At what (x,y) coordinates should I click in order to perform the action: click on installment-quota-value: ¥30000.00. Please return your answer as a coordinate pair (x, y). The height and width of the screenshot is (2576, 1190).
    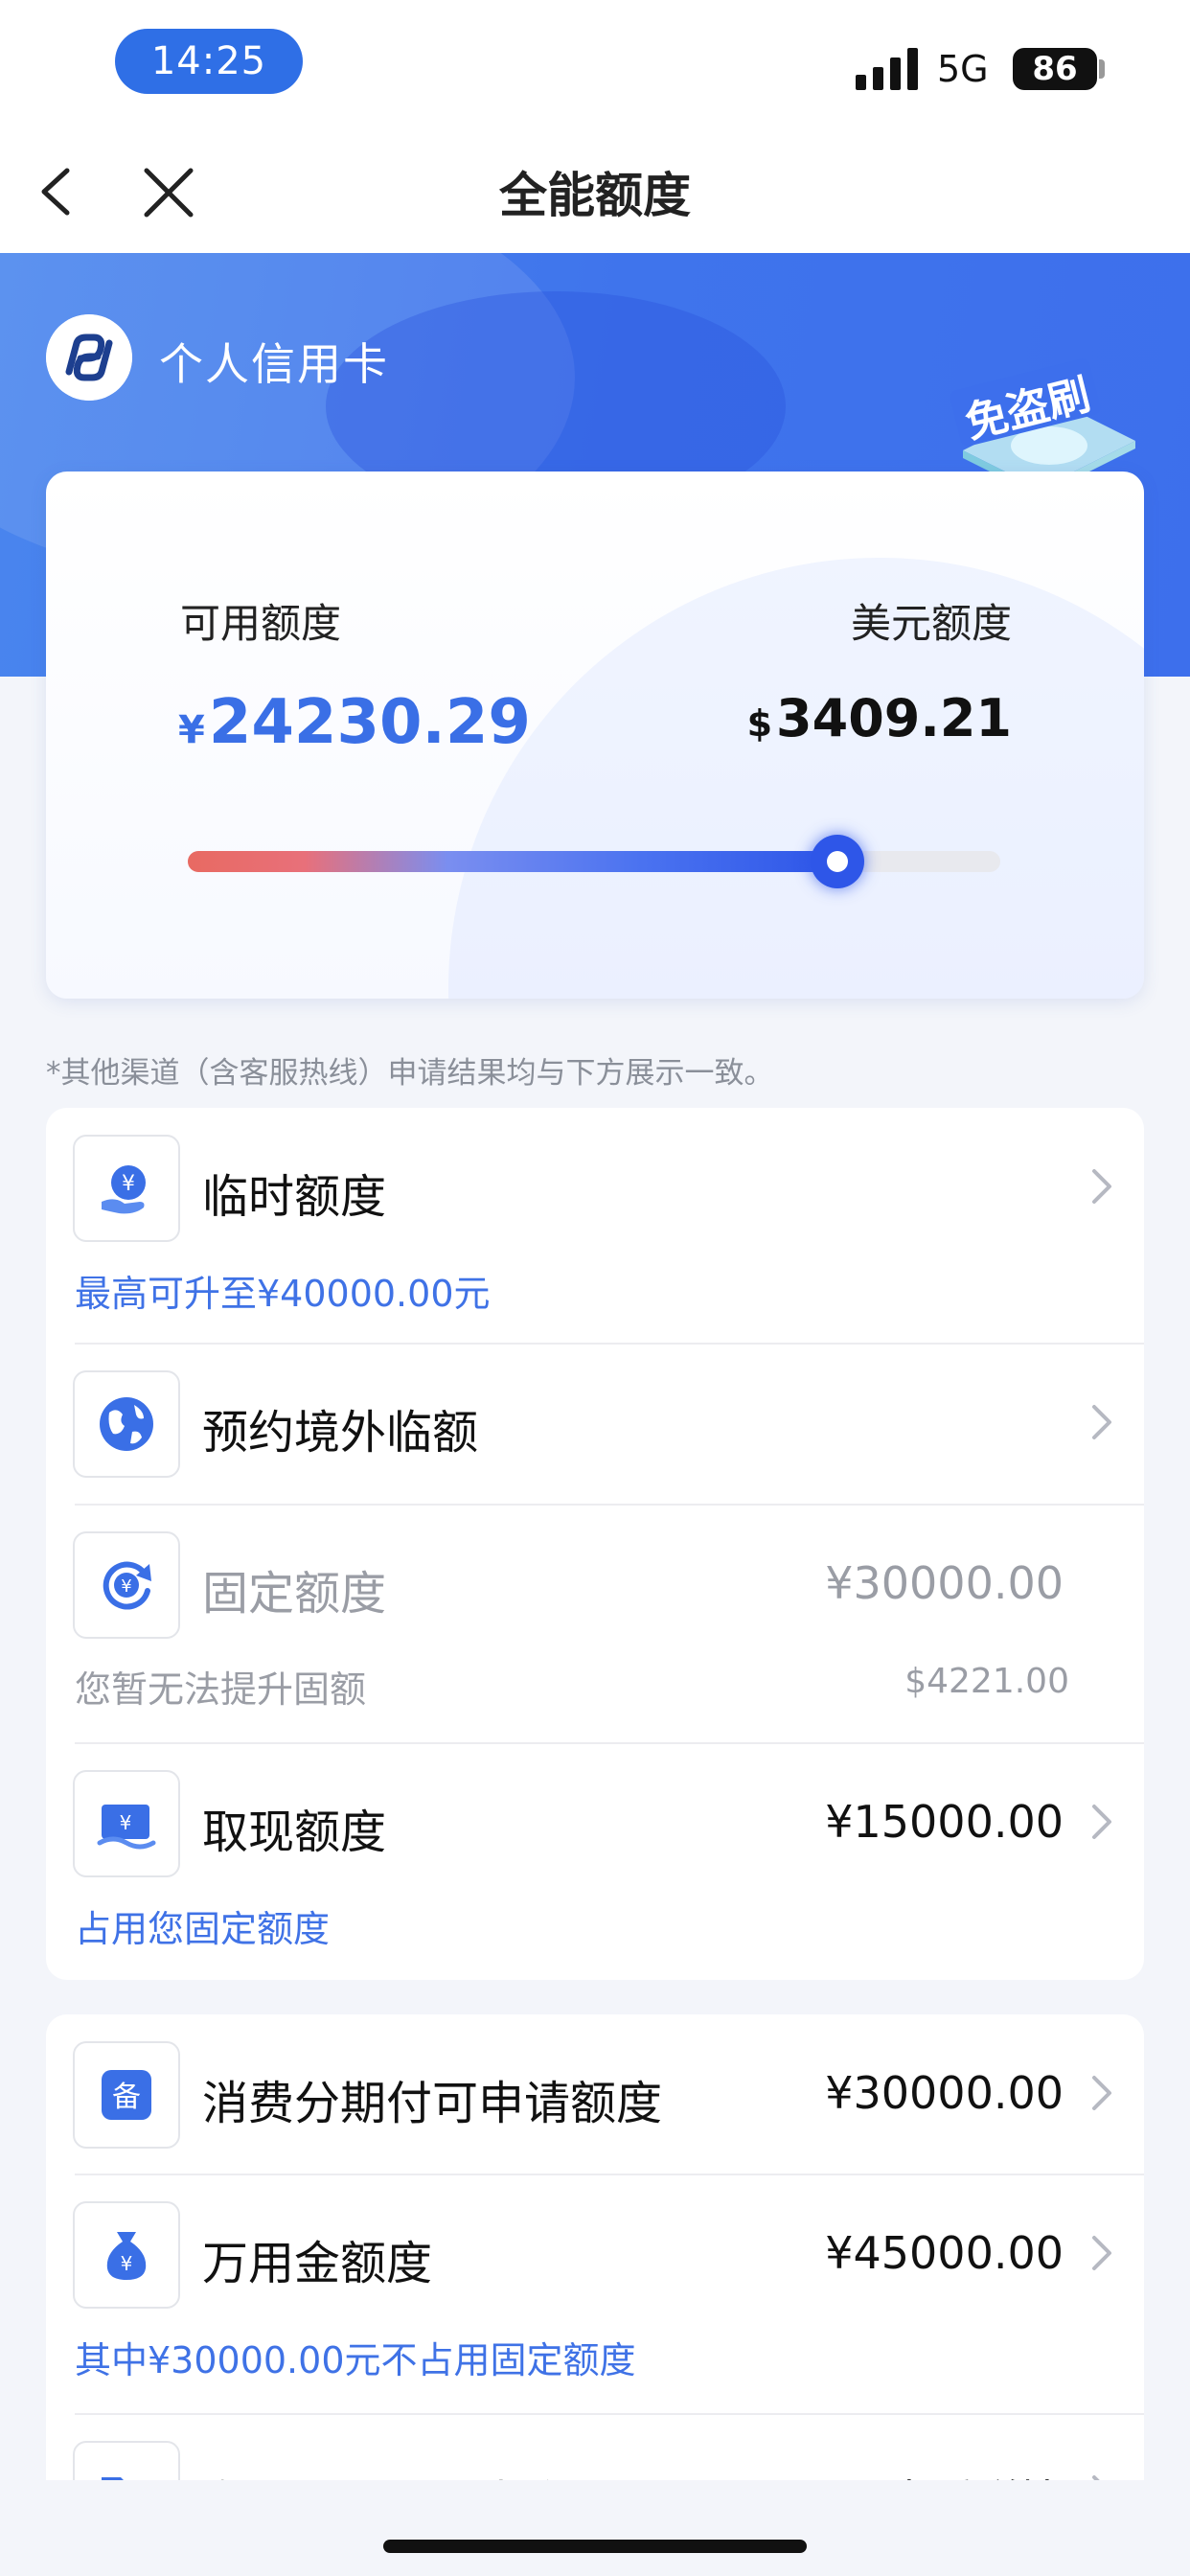
    Looking at the image, I should click on (945, 2093).